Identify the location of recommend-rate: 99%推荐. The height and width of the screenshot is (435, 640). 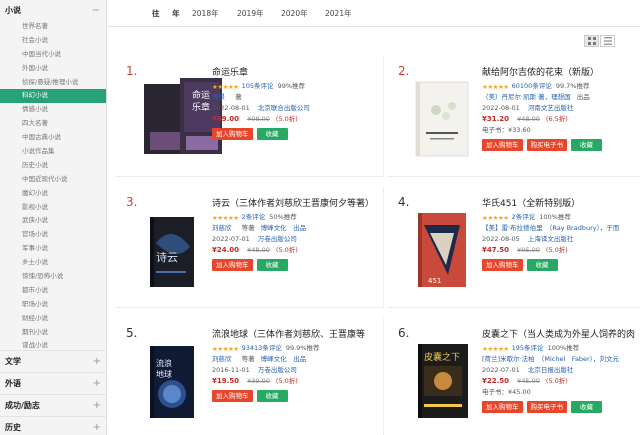
(291, 86).